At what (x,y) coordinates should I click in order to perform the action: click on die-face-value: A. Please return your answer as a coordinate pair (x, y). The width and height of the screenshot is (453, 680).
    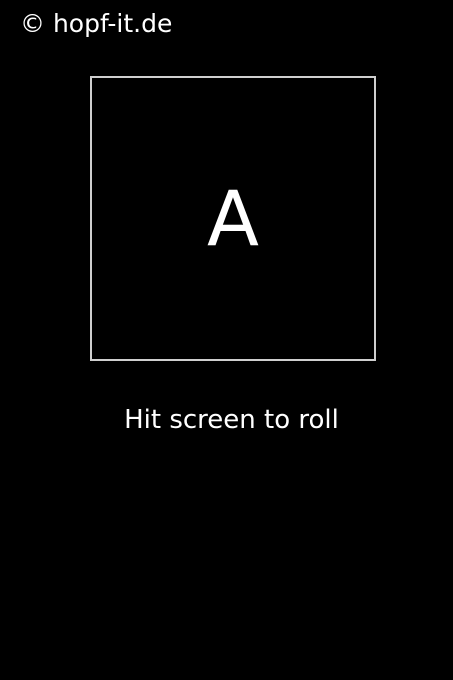
    Looking at the image, I should click on (233, 218).